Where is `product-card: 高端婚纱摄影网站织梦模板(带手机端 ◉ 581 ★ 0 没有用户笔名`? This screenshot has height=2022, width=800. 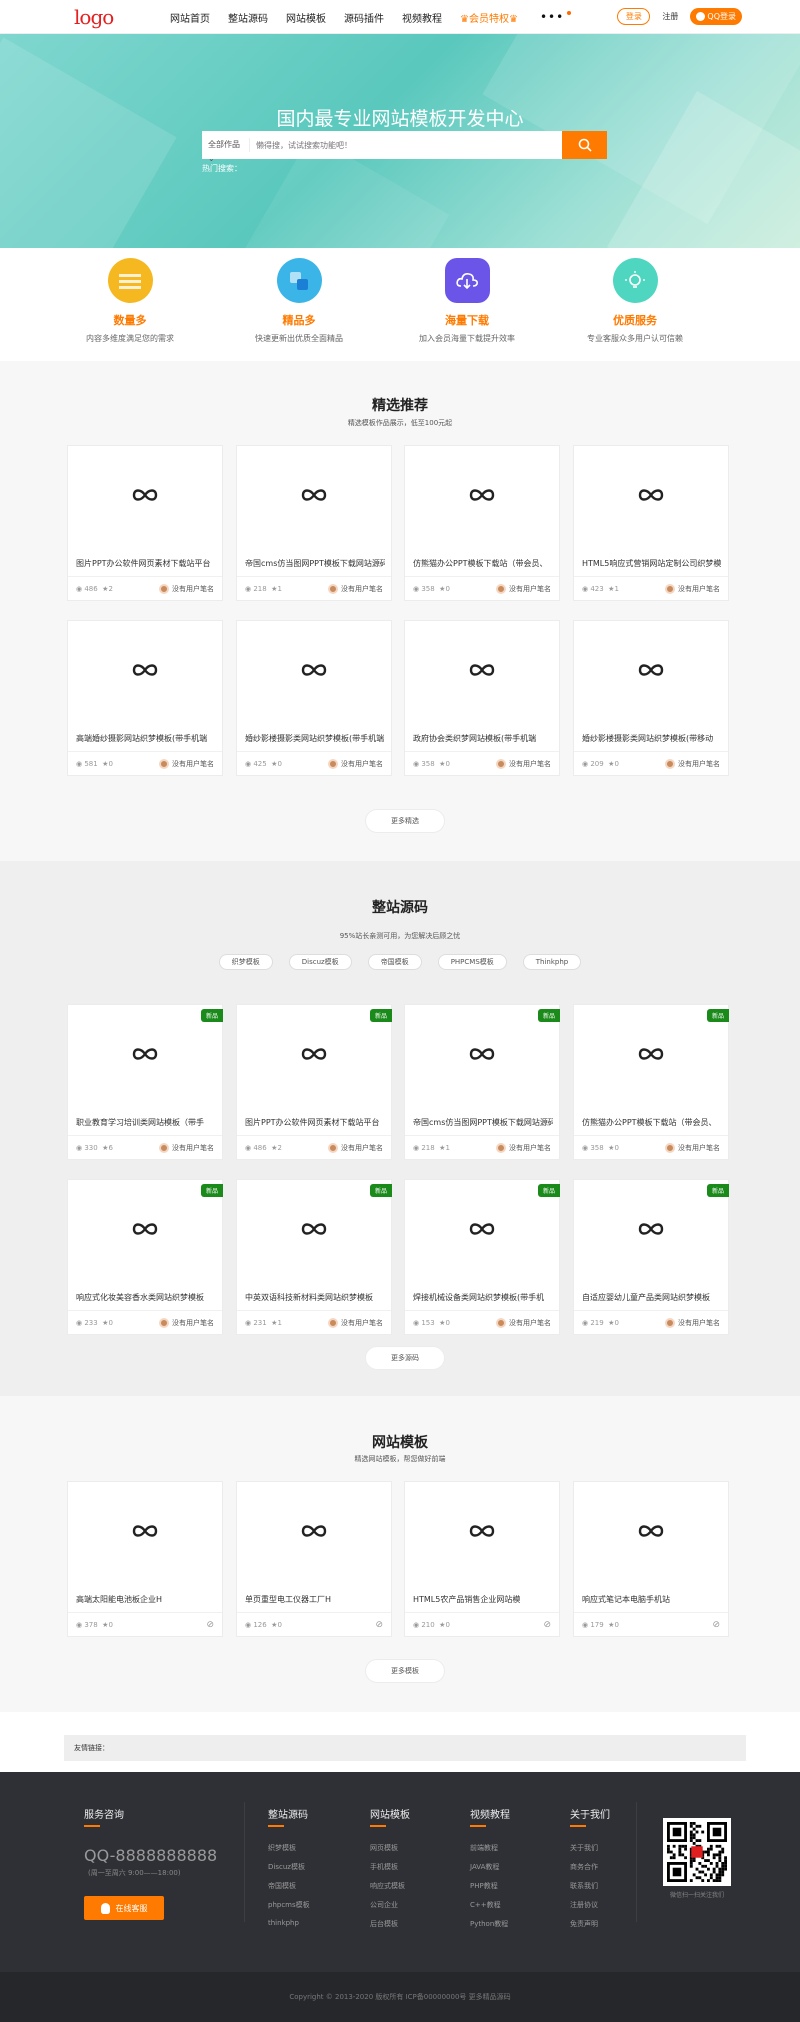
product-card: 高端婚纱摄影网站织梦模板(带手机端 ◉ 581 ★ 0 没有用户笔名 is located at coordinates (145, 698).